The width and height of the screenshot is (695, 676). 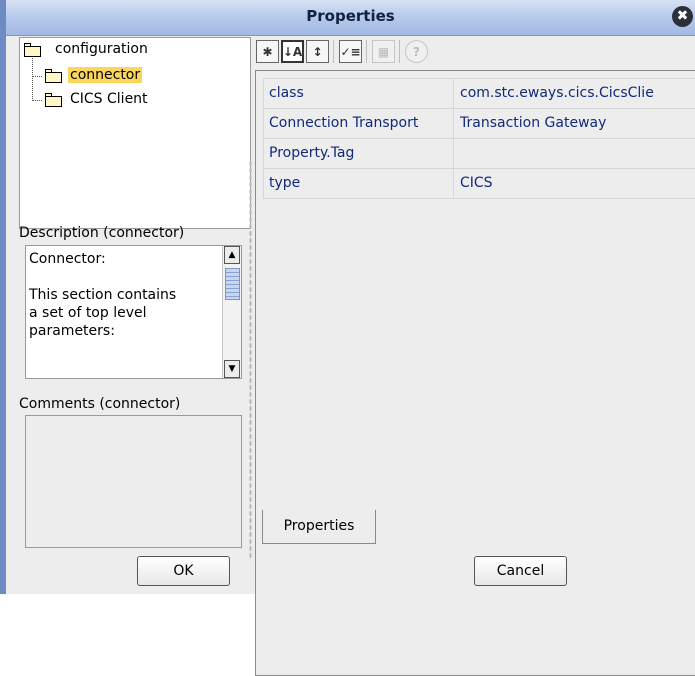 I want to click on comments-label: Comments (connector), so click(x=100, y=404).